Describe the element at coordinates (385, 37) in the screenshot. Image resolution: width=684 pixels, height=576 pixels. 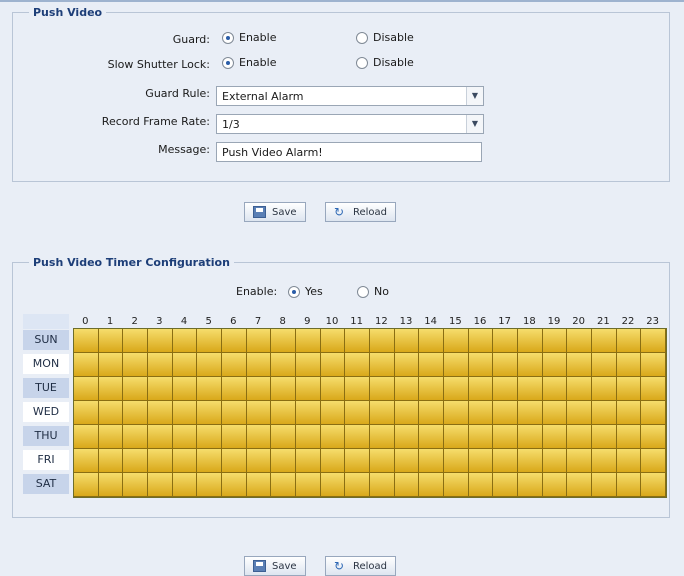
I see `guard-disable-option: Disable` at that location.